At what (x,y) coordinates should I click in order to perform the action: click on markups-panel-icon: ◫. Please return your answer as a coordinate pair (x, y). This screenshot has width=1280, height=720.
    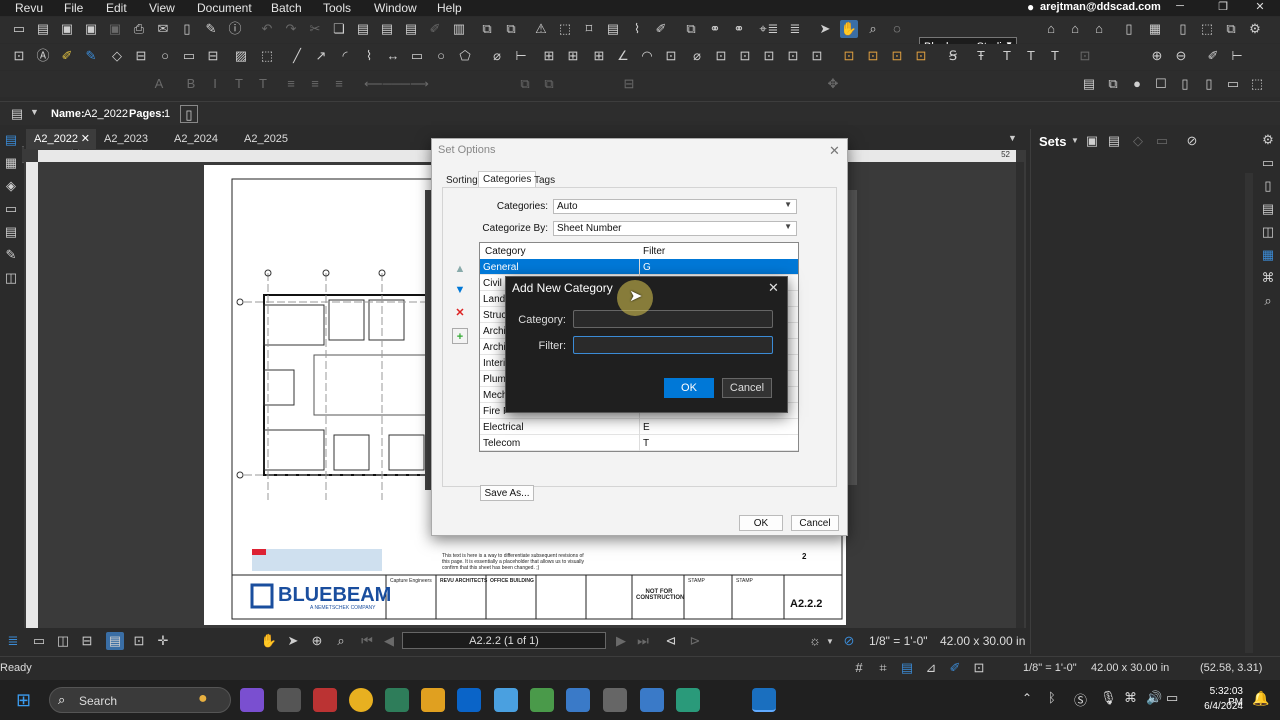
    Looking at the image, I should click on (11, 278).